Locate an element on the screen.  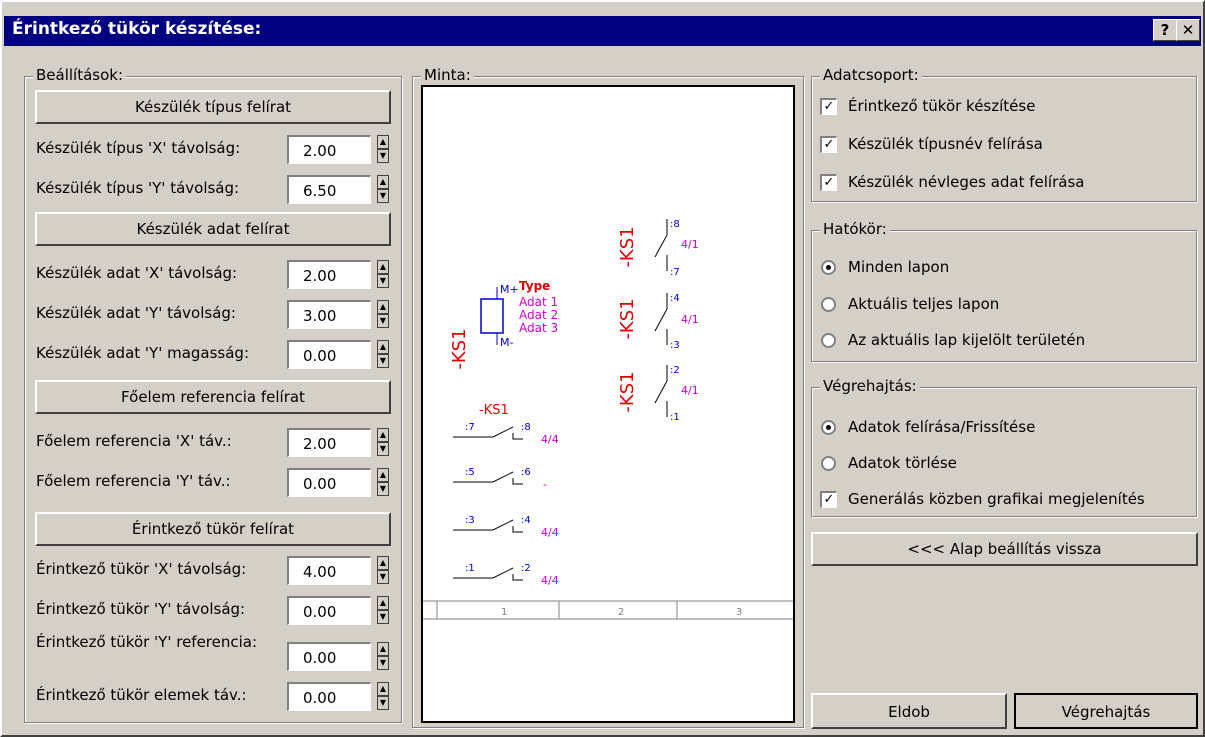
close-button: ✕ is located at coordinates (1188, 30).